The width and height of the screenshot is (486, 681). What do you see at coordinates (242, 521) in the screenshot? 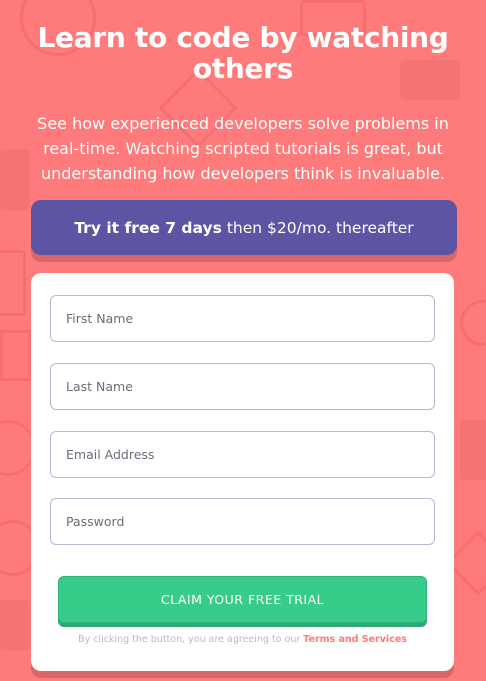
I see `password-field` at bounding box center [242, 521].